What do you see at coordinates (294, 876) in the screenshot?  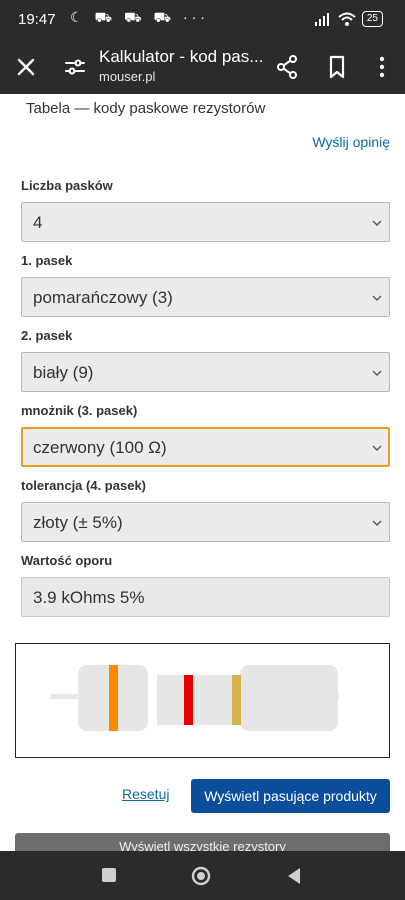 I see `back-icon` at bounding box center [294, 876].